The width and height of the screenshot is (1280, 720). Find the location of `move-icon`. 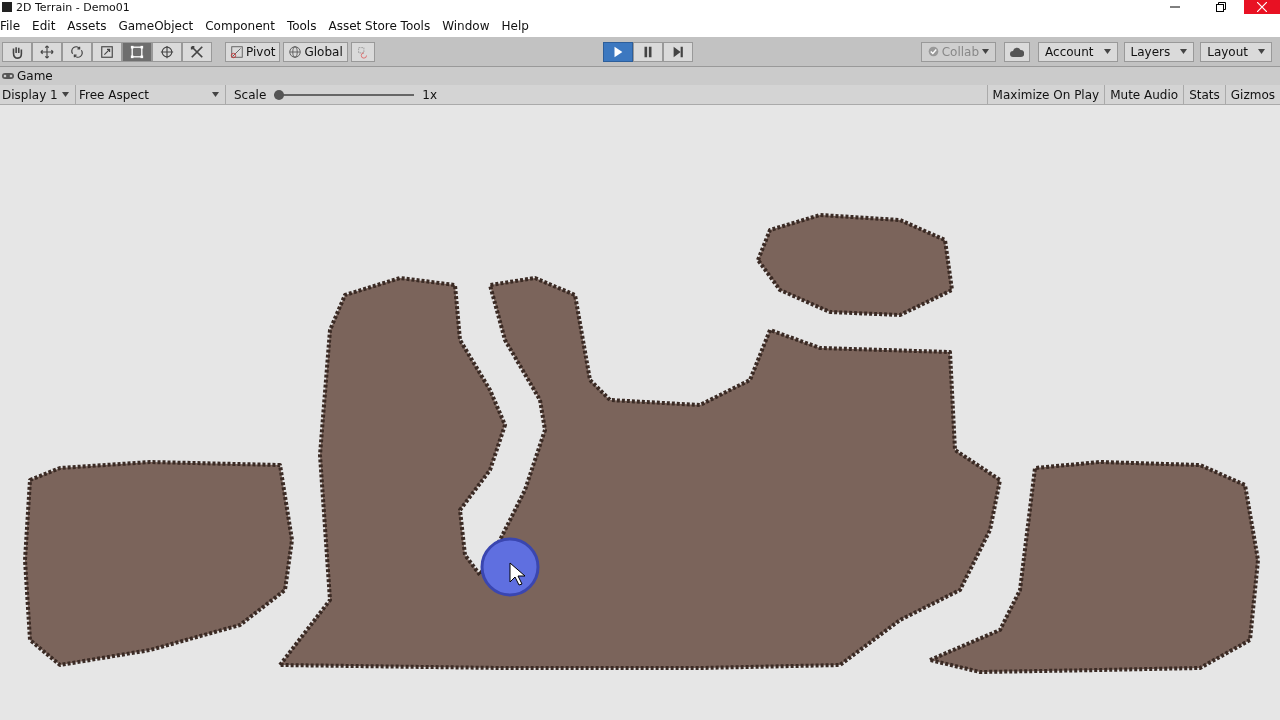

move-icon is located at coordinates (47, 51).